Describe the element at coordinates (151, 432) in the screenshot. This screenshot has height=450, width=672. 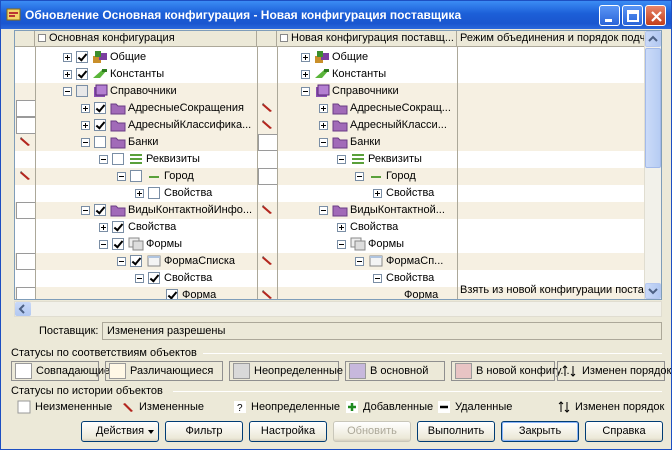
I see `dropdown-arrow-icon` at that location.